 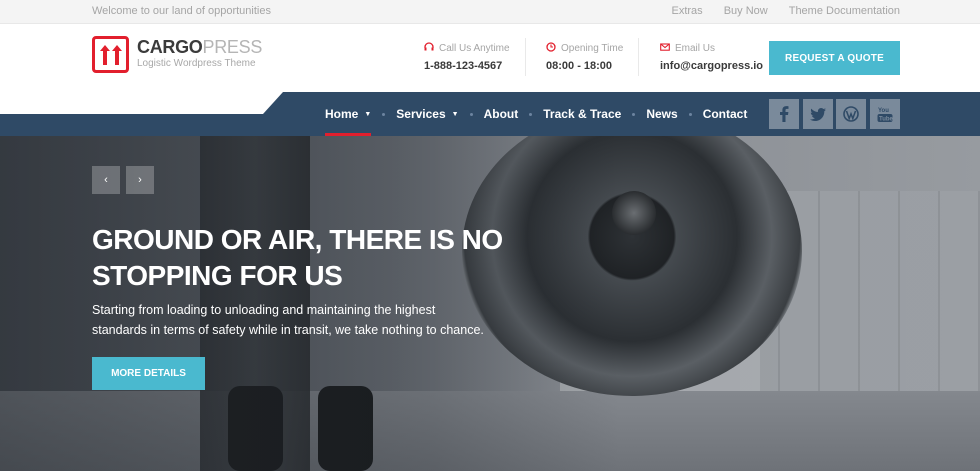 What do you see at coordinates (886, 120) in the screenshot?
I see `svg-text: Tube` at bounding box center [886, 120].